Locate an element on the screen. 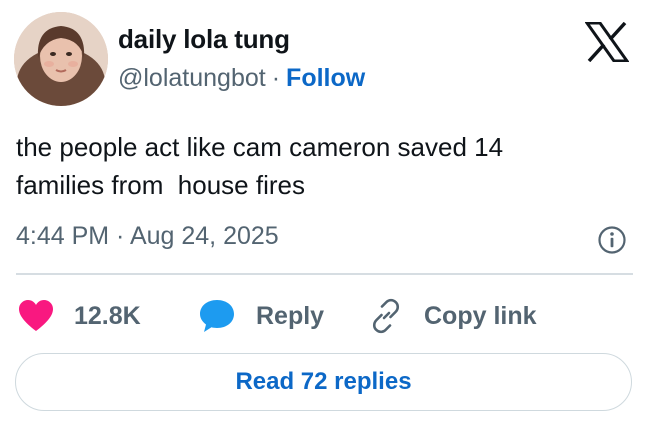  copy-link-label: Copy link is located at coordinates (480, 315).